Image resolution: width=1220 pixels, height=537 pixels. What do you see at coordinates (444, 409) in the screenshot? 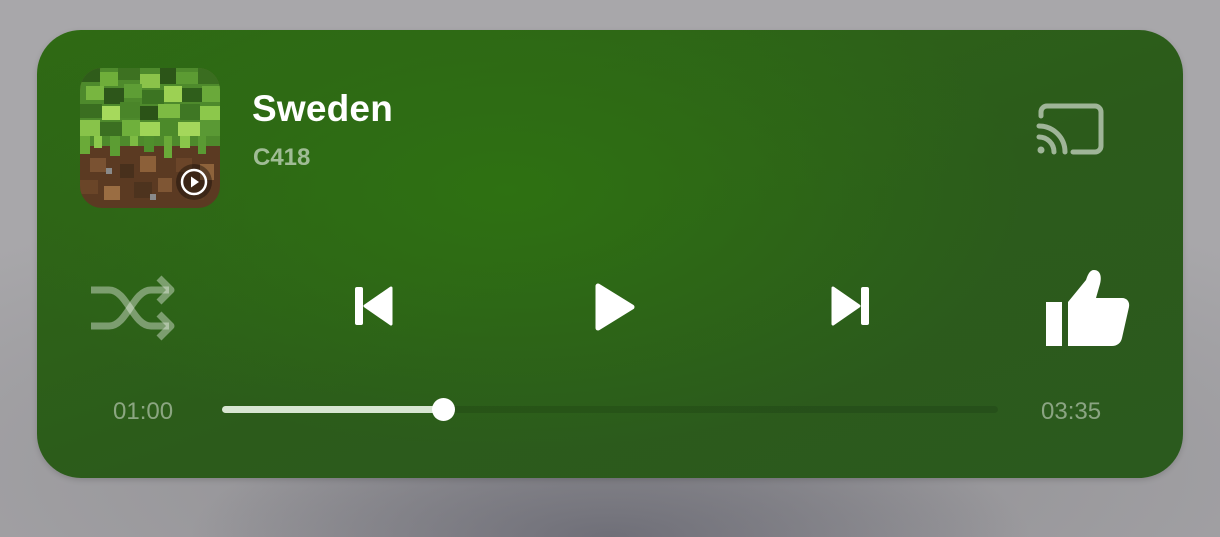
I see `progress-thumb` at bounding box center [444, 409].